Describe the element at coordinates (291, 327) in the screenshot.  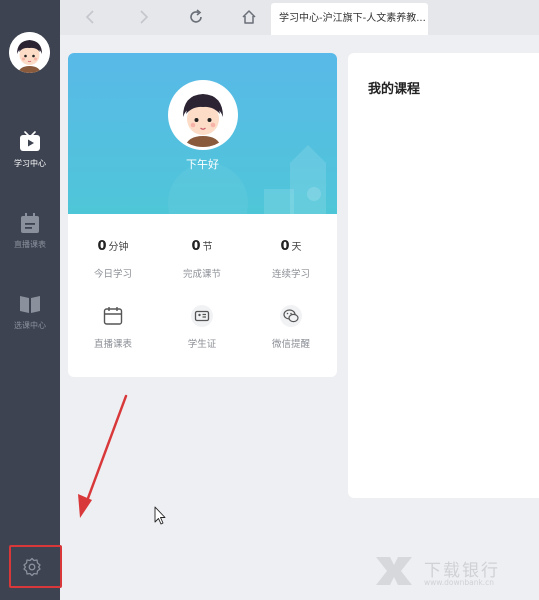
I see `tool-wechat-reminder: 微信提醒` at that location.